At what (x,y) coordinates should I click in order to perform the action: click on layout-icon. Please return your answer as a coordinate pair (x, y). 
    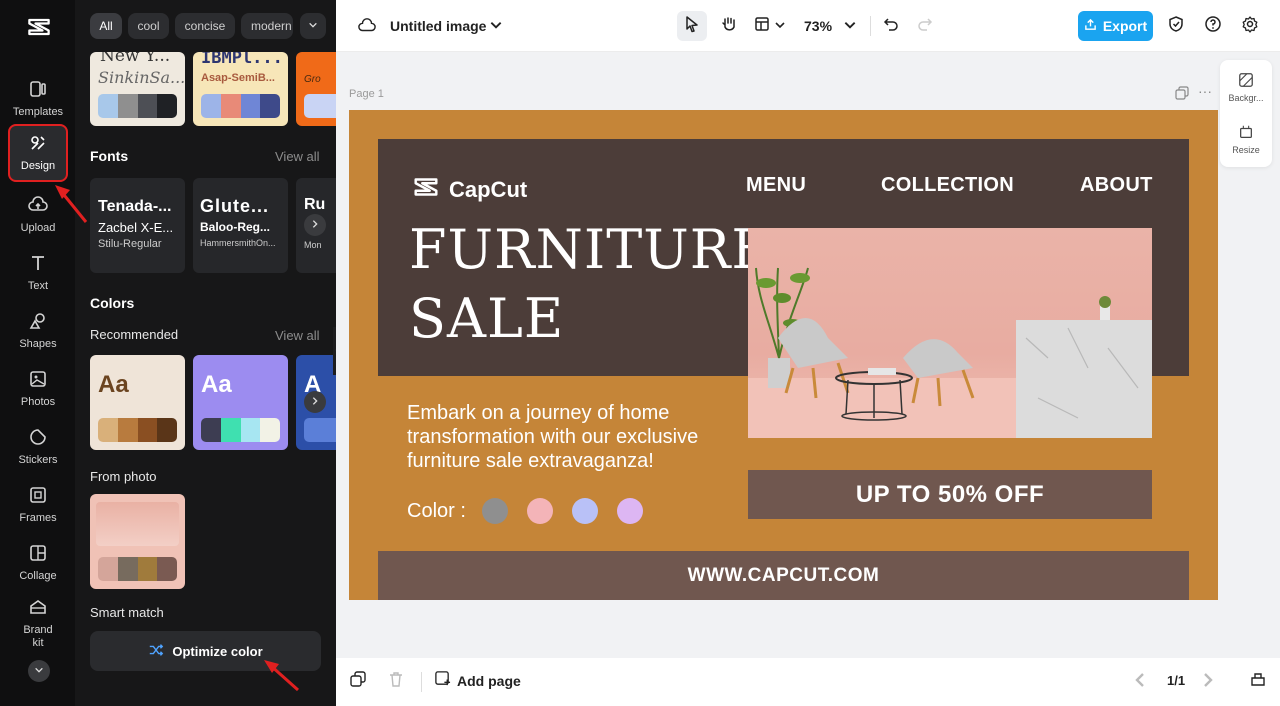
    Looking at the image, I should click on (762, 26).